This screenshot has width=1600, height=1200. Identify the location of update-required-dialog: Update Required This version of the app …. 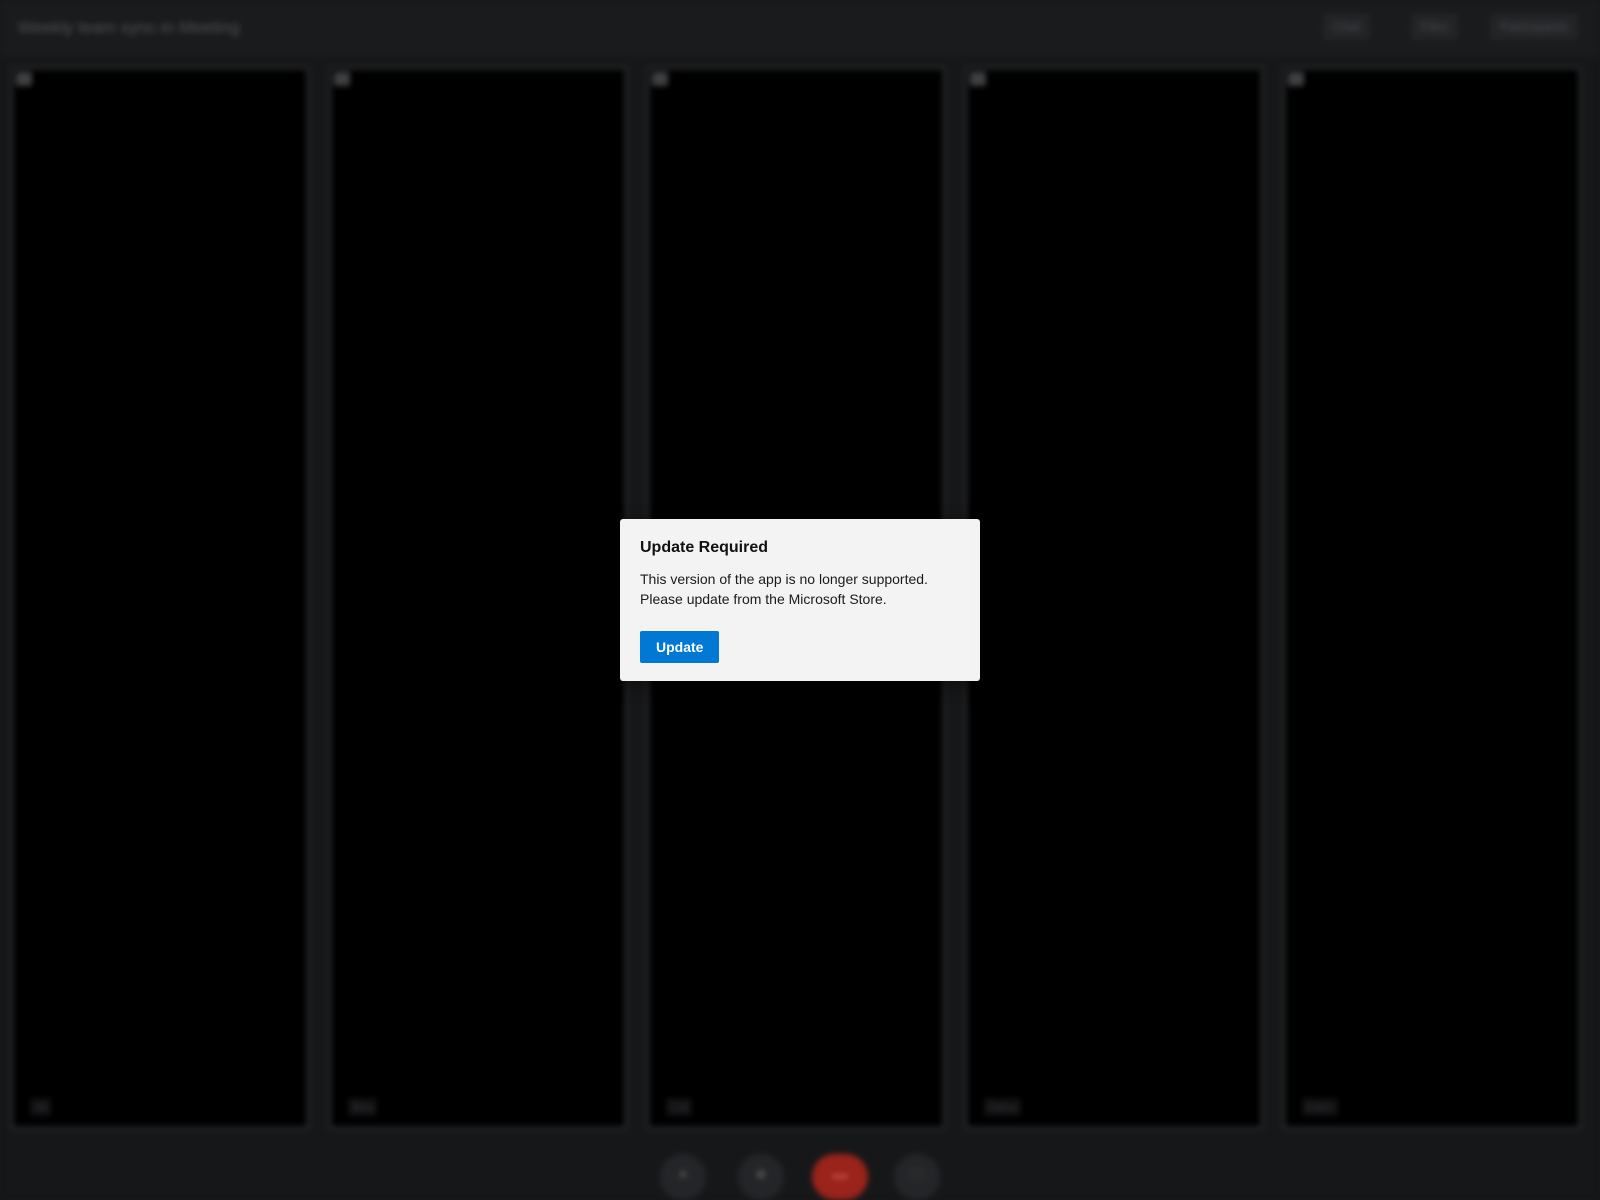
(800, 600).